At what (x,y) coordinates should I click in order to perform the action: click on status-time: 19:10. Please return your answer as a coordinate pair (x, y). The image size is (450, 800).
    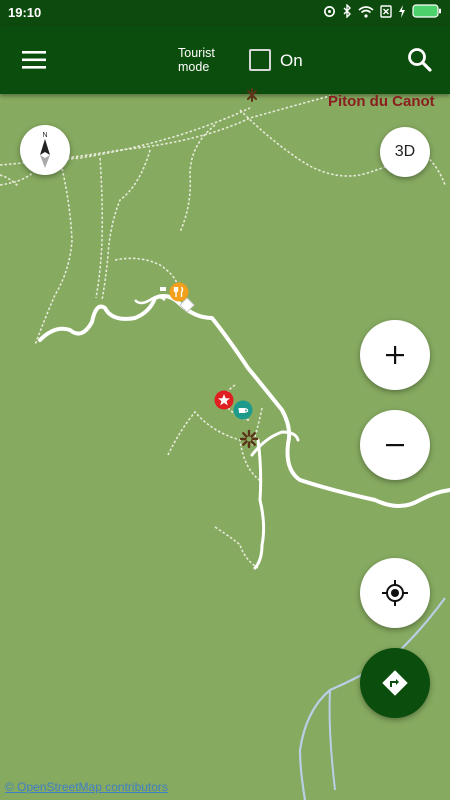
    Looking at the image, I should click on (25, 12).